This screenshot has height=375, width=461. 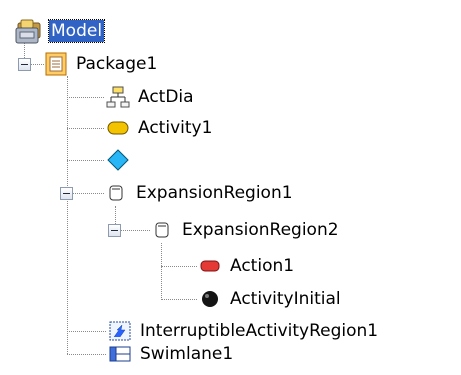 I want to click on tree-item-label: ActDia, so click(x=166, y=97).